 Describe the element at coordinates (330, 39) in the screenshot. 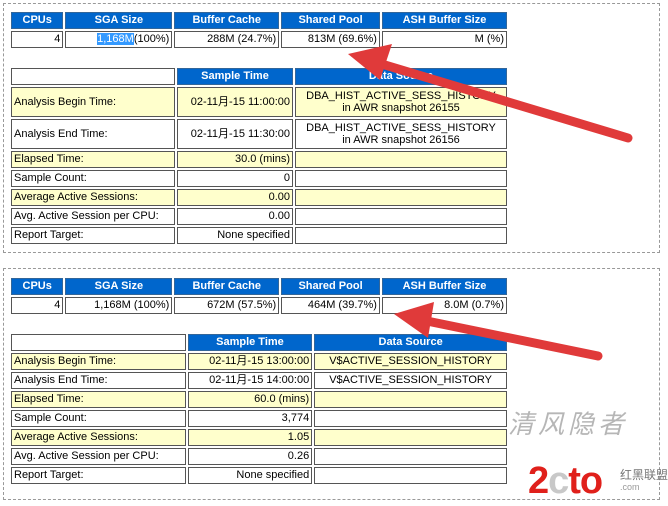

I see `shared-pool-value: 813M (69.6%)` at that location.